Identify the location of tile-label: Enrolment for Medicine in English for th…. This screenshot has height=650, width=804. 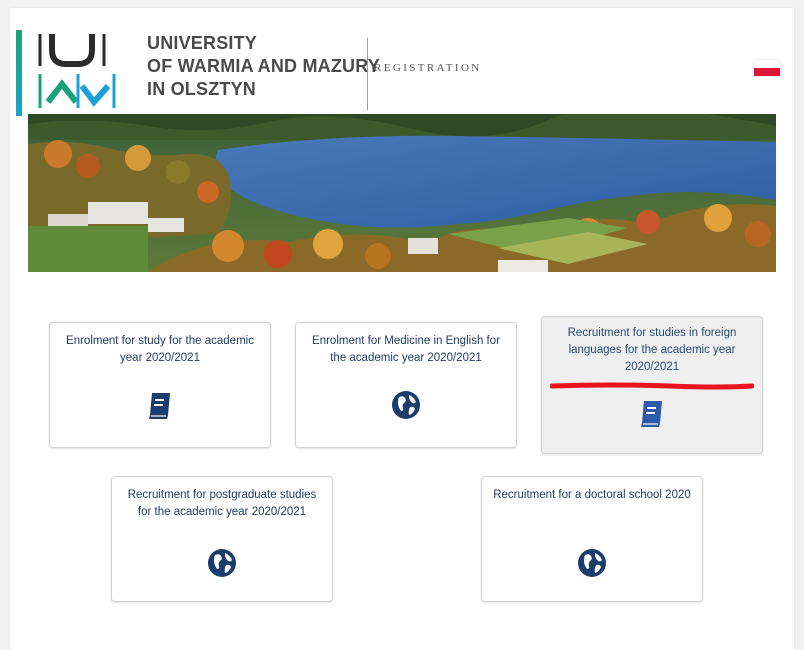
(406, 349).